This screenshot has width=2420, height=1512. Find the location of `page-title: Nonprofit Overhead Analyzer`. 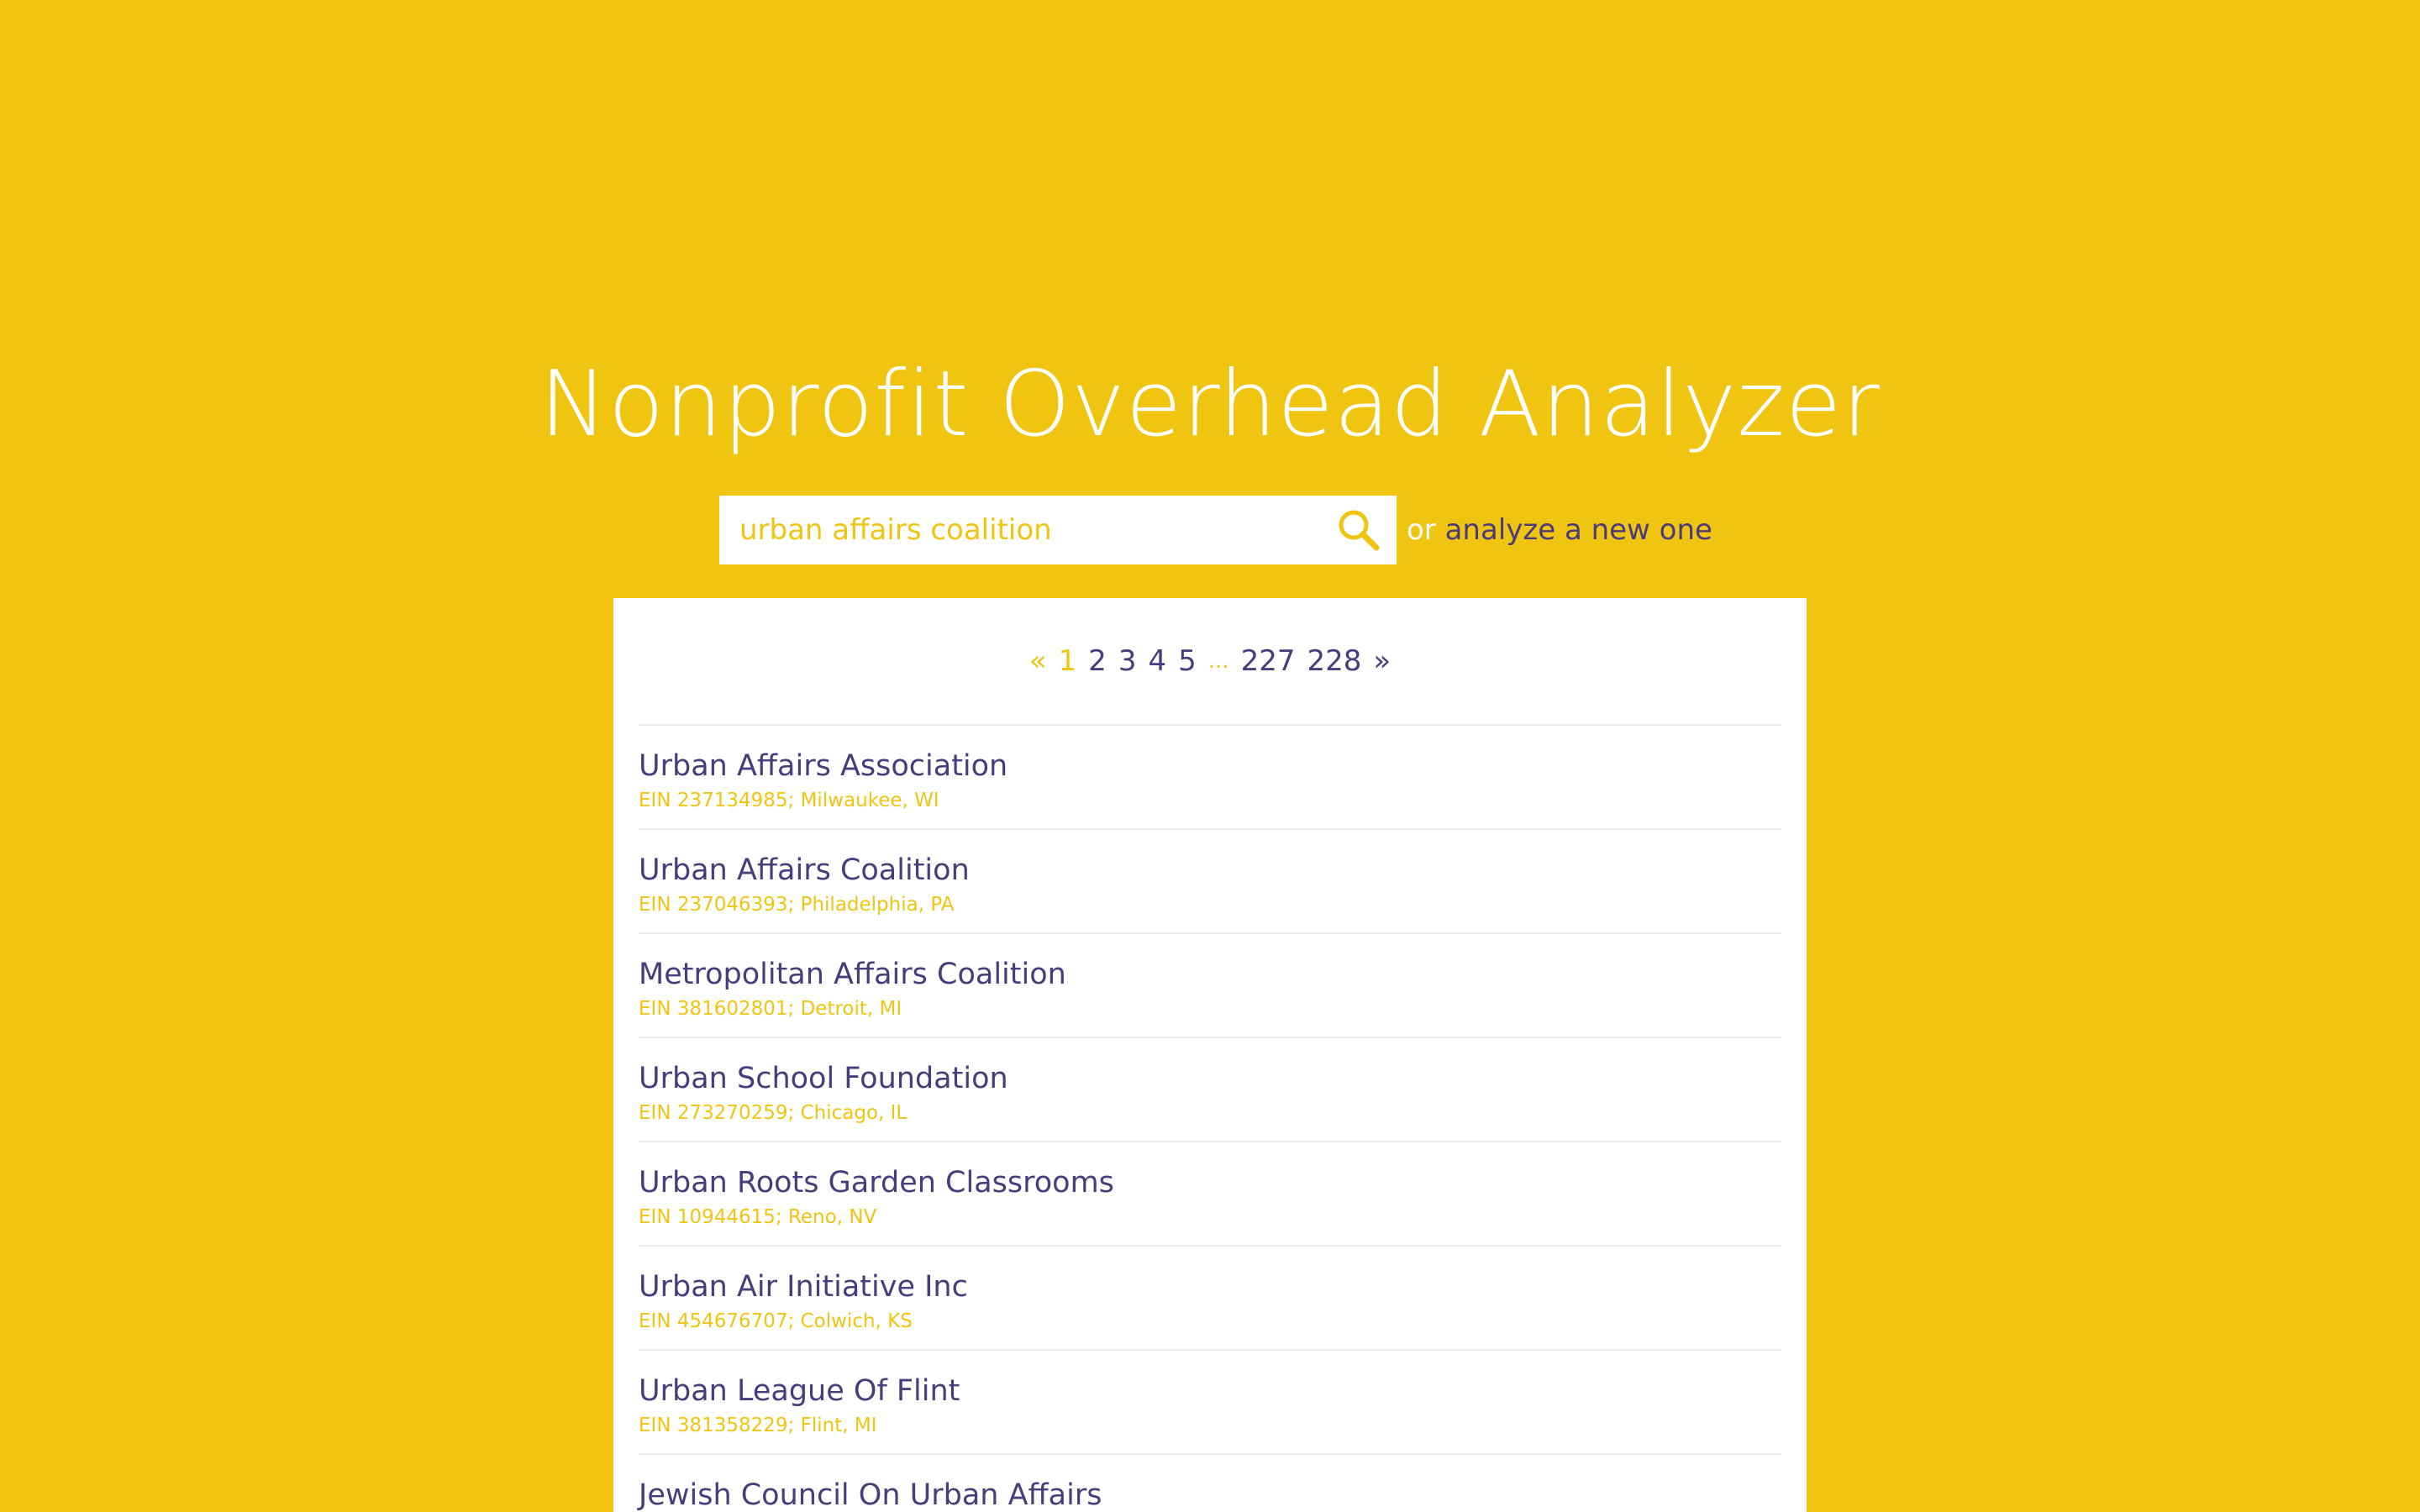

page-title: Nonprofit Overhead Analyzer is located at coordinates (1210, 405).